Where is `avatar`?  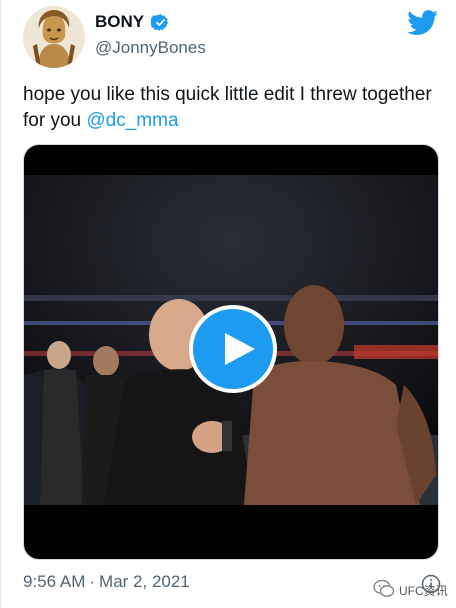
avatar is located at coordinates (54, 37).